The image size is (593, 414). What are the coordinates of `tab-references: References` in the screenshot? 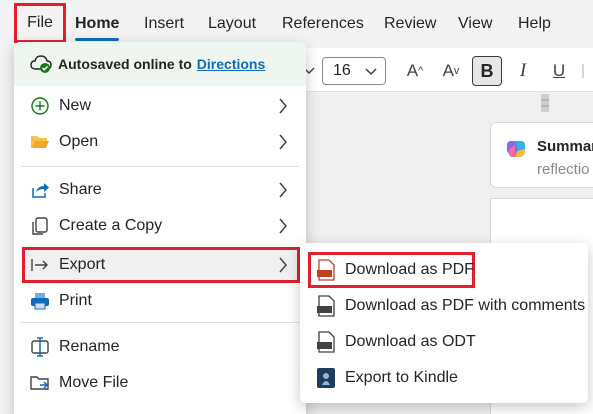 It's located at (323, 24).